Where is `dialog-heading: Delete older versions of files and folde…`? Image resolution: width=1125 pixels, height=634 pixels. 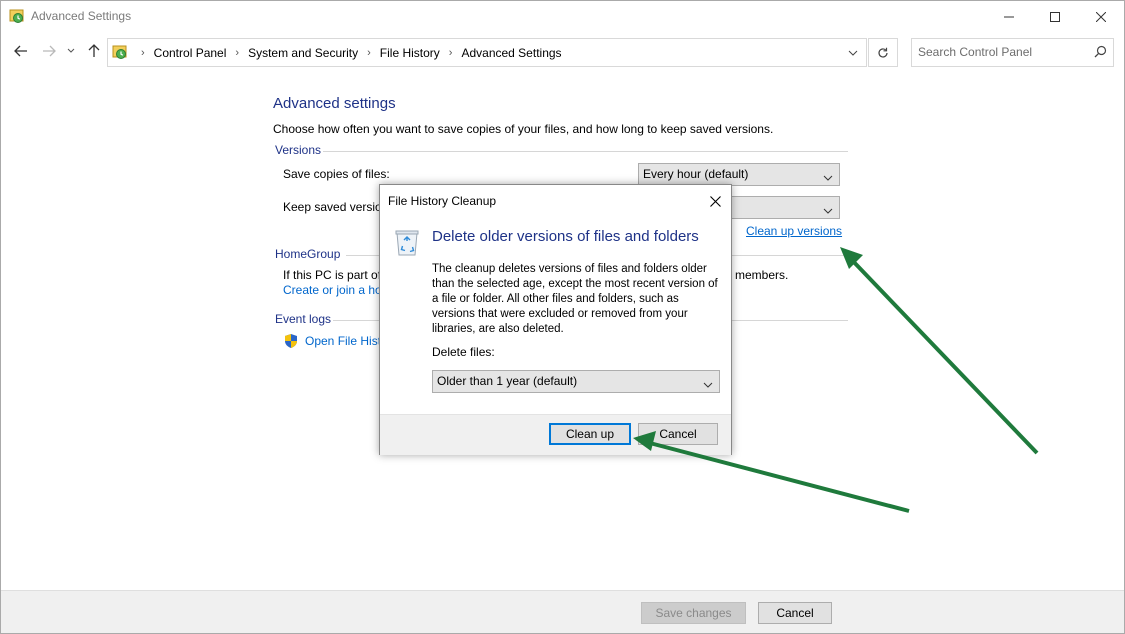
dialog-heading: Delete older versions of files and folde… is located at coordinates (565, 236).